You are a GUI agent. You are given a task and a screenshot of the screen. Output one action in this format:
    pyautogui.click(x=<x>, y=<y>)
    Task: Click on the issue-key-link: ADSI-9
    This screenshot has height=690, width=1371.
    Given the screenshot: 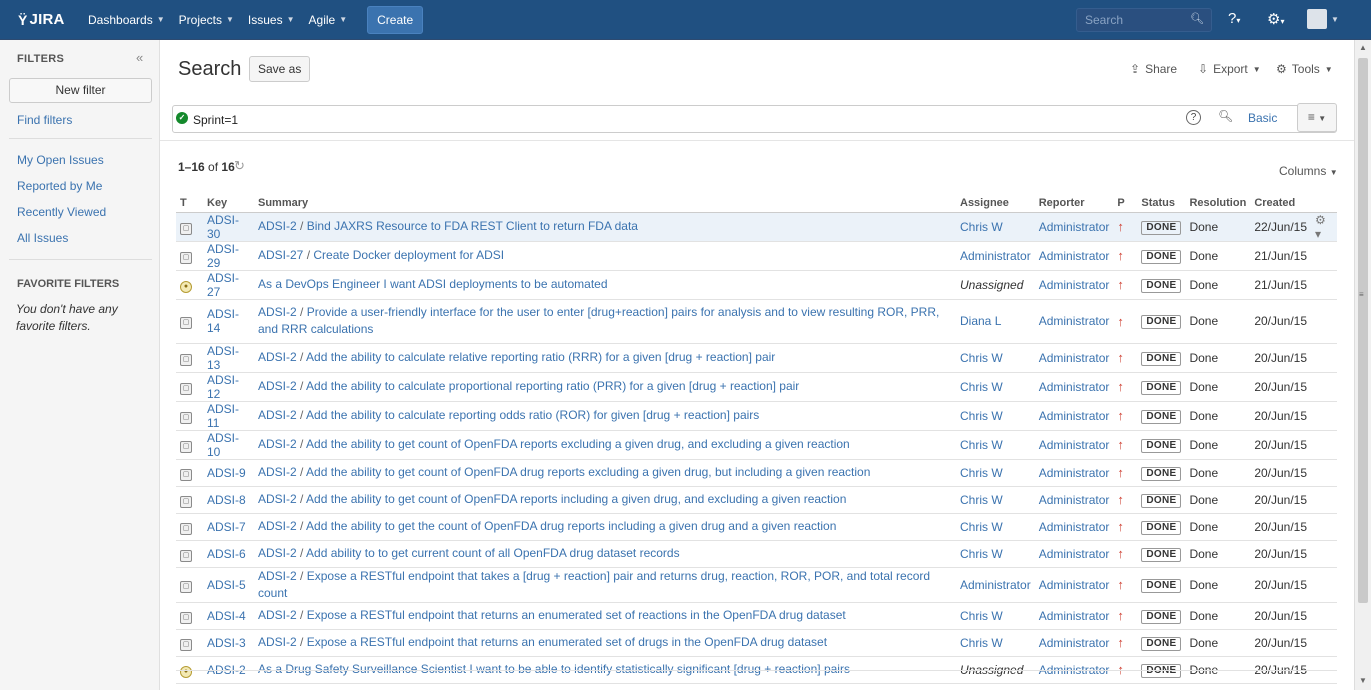 What is the action you would take?
    pyautogui.click(x=226, y=473)
    